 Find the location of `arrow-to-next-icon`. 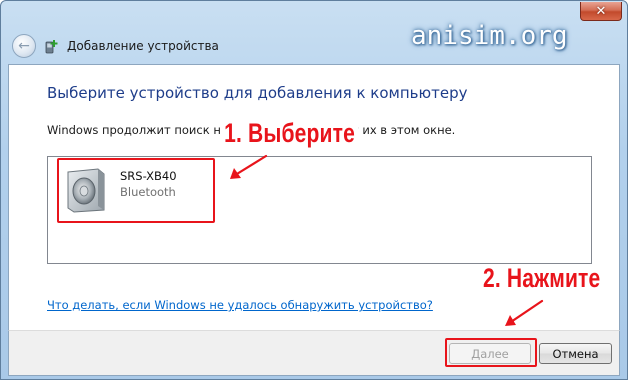

arrow-to-next-icon is located at coordinates (524, 312).